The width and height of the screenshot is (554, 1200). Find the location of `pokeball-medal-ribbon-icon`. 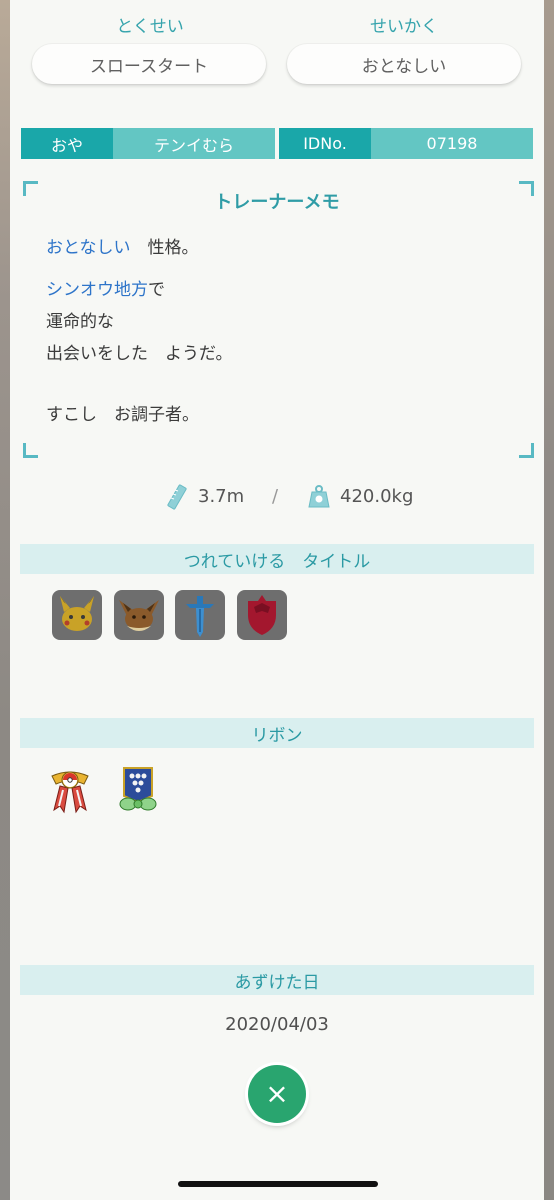

pokeball-medal-ribbon-icon is located at coordinates (70, 791).